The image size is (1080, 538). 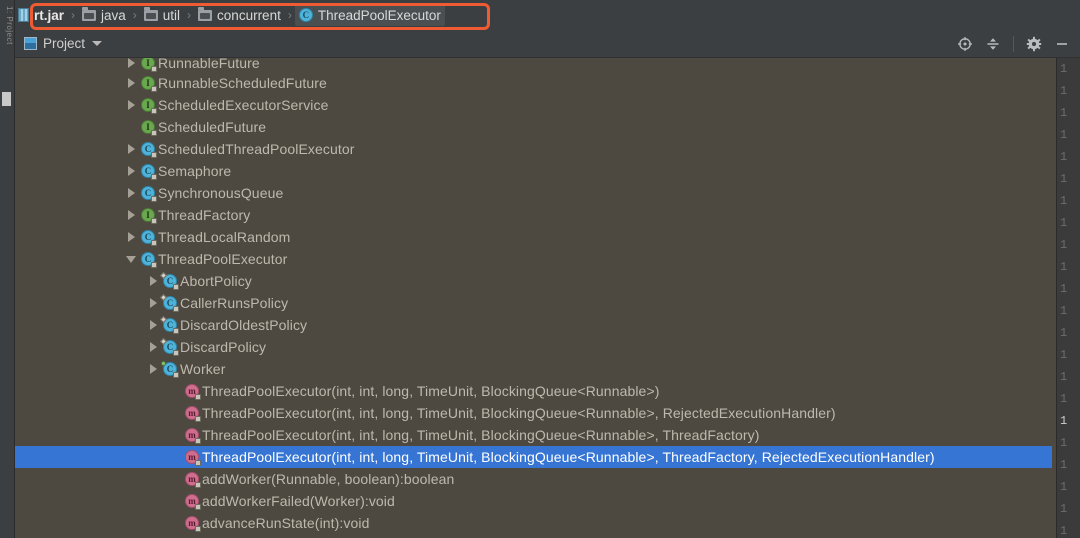 What do you see at coordinates (535, 105) in the screenshot?
I see `tree-row: I ScheduledExecutorService` at bounding box center [535, 105].